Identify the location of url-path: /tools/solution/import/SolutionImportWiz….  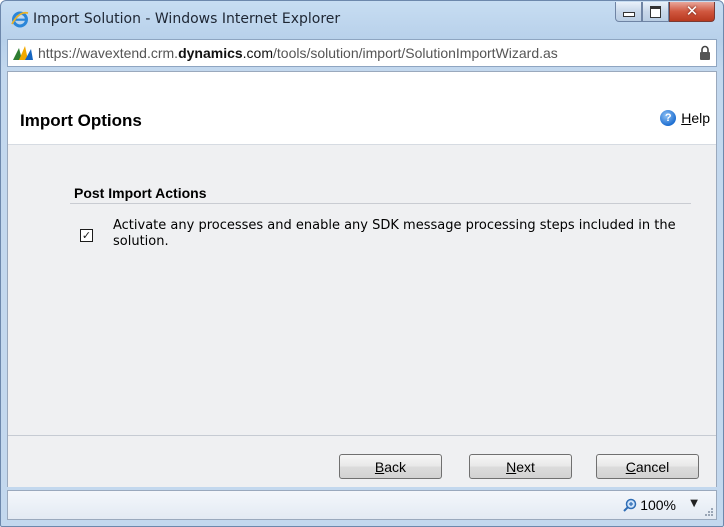
(415, 53).